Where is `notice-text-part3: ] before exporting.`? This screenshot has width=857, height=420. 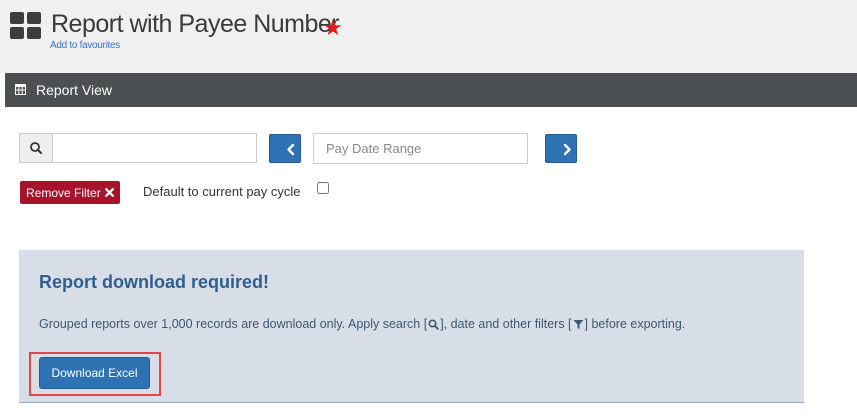 notice-text-part3: ] before exporting. is located at coordinates (635, 324).